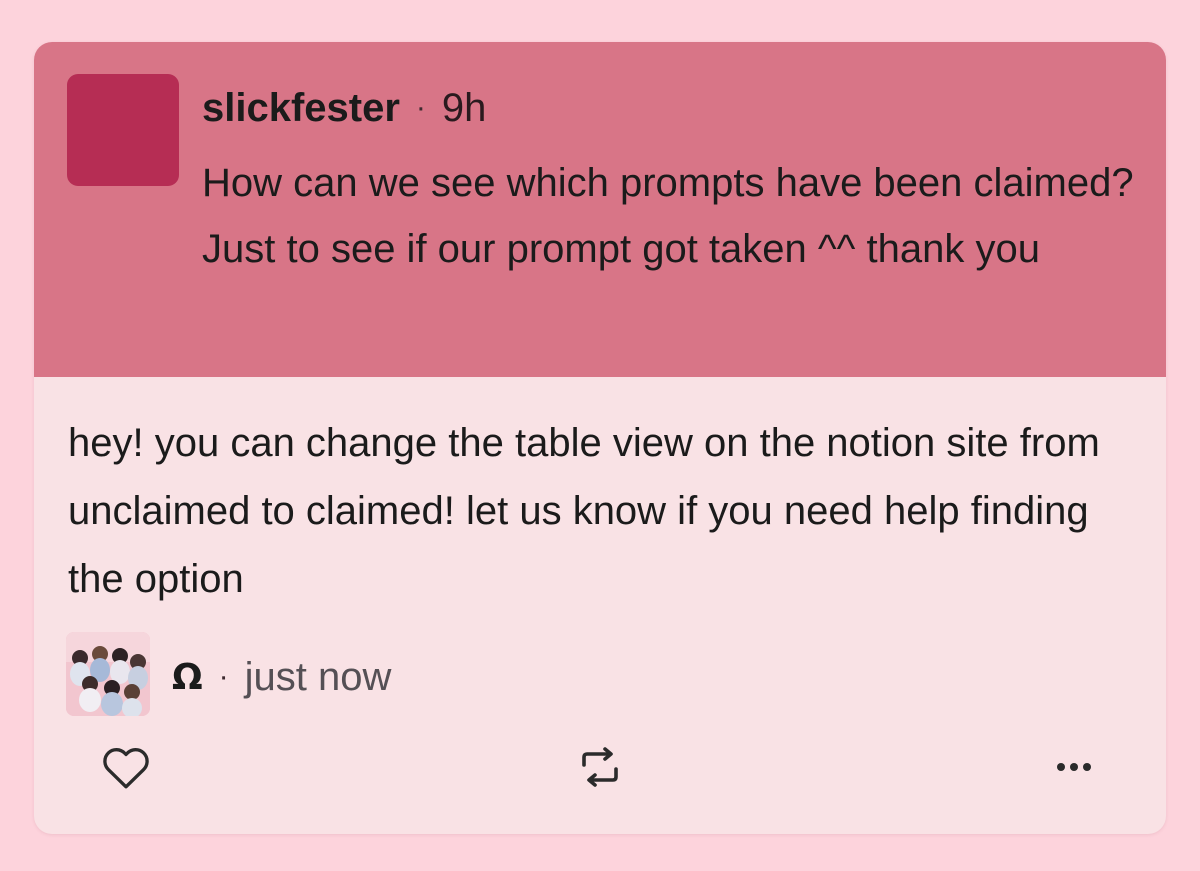 The width and height of the screenshot is (1200, 871). I want to click on repost-icon, so click(600, 767).